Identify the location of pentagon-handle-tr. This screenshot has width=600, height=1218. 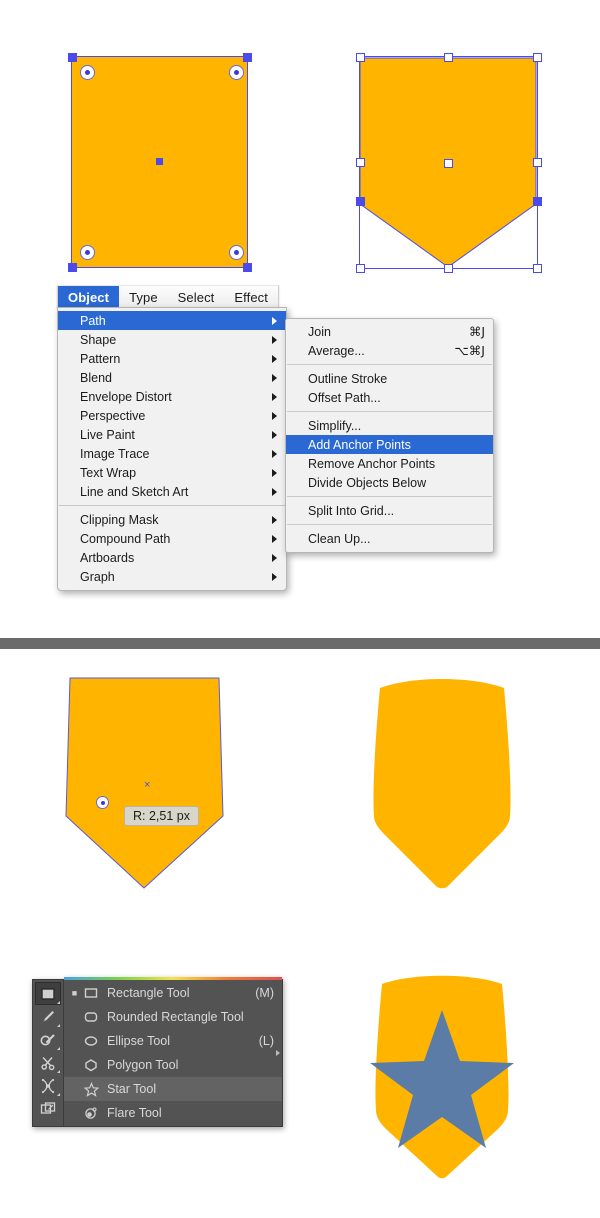
(537, 57).